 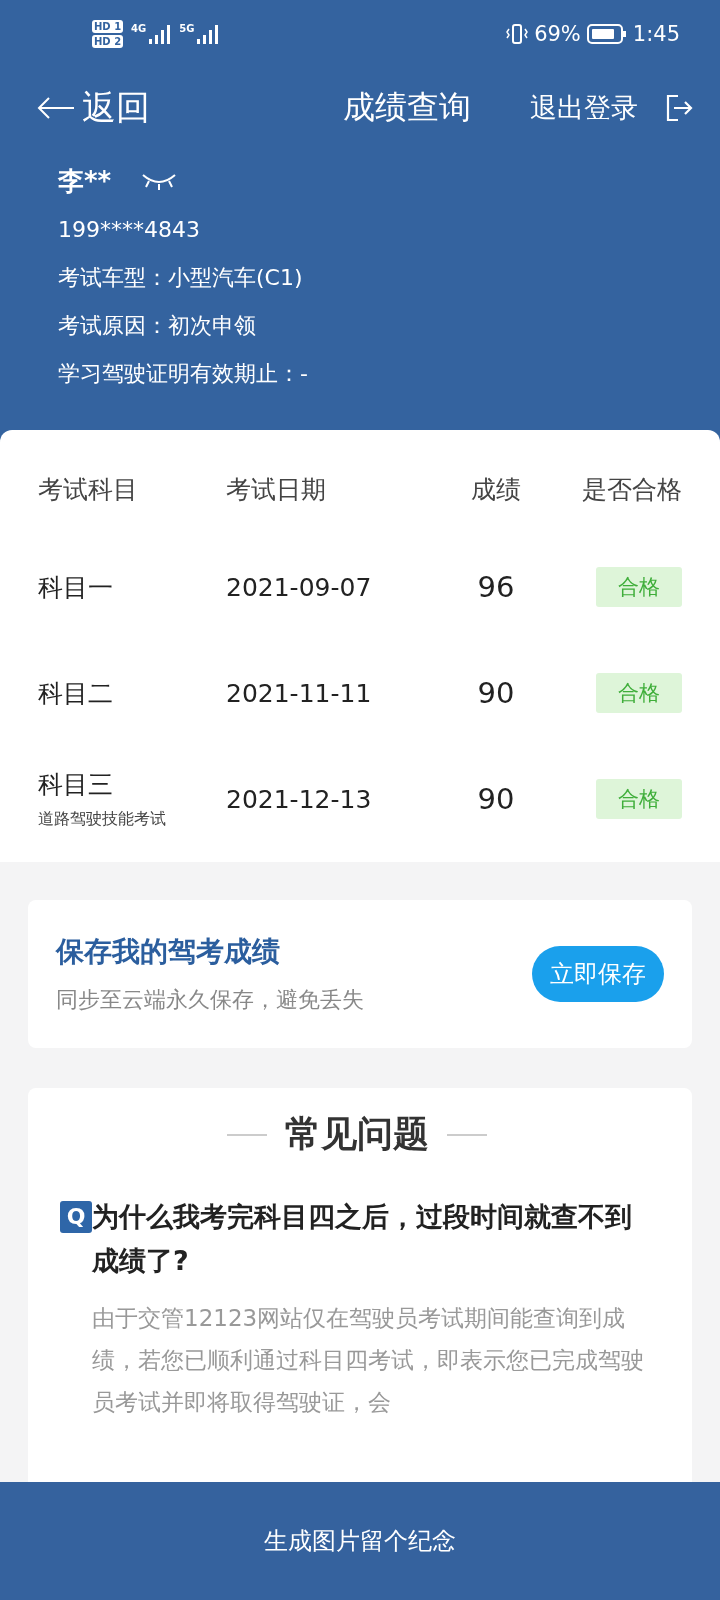 I want to click on logout-icon, so click(x=679, y=108).